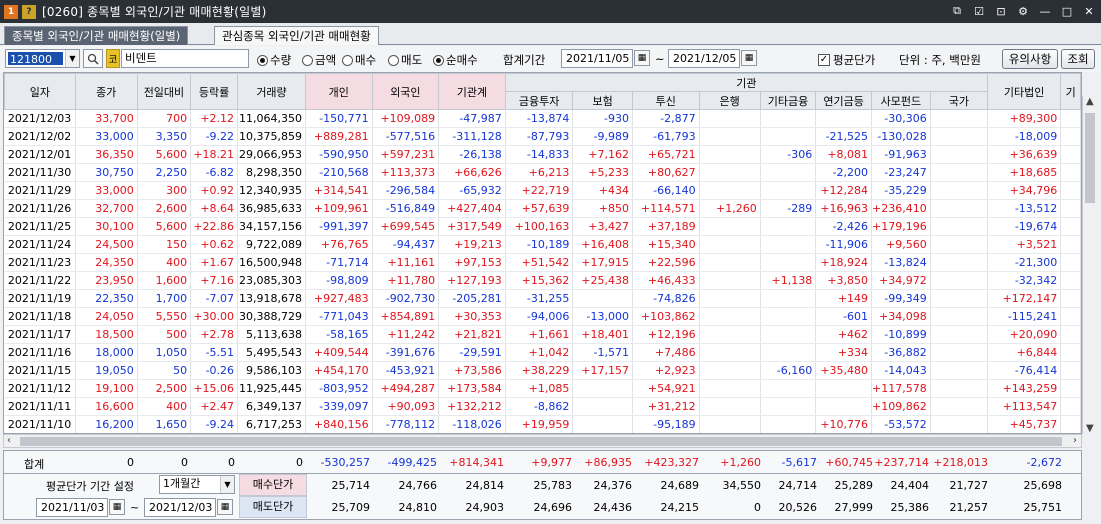 The image size is (1101, 524). Describe the element at coordinates (901, 298) in the screenshot. I see `cell-pf: -99,349` at that location.